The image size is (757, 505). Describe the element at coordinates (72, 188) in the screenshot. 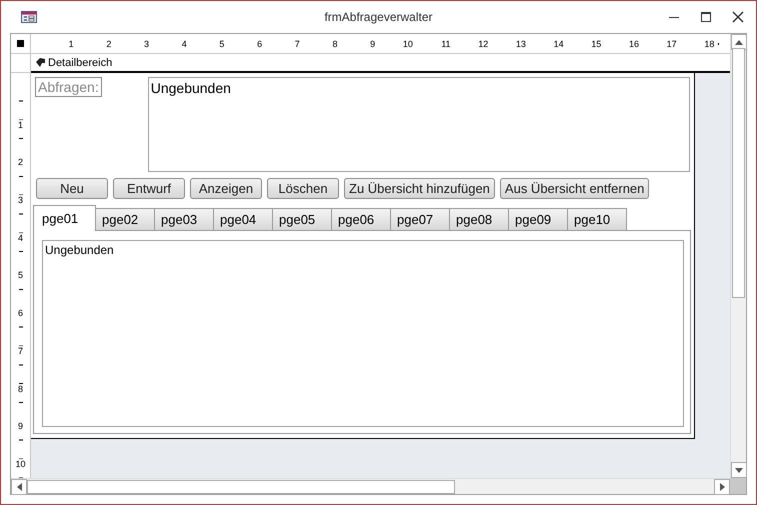

I see `command-button: Neu` at that location.